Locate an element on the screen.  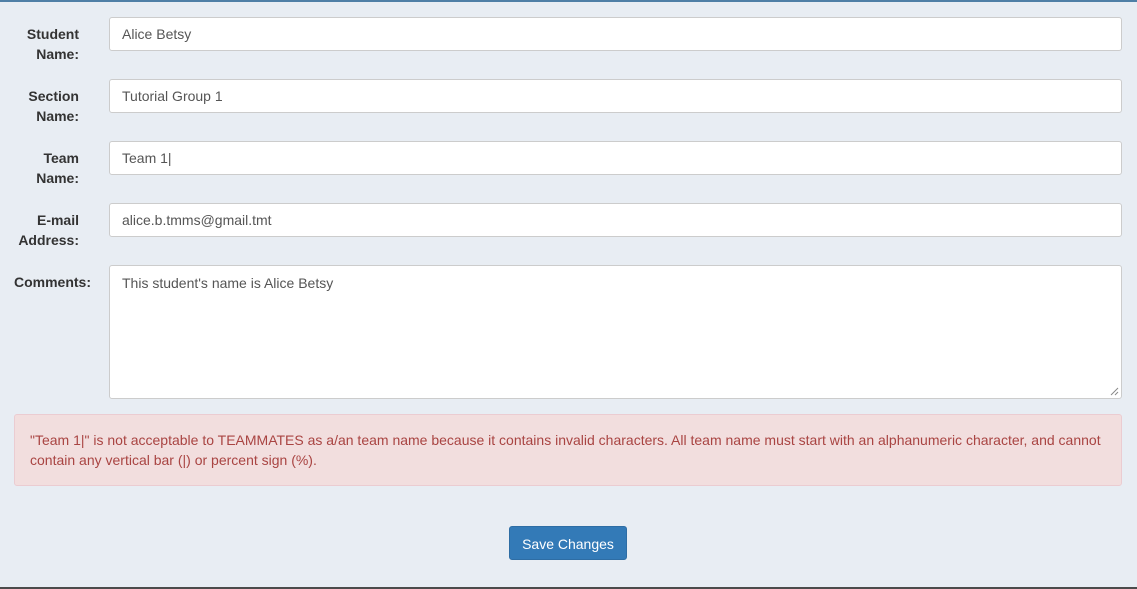
email-value: alice.b.tmms@gmail.tmt is located at coordinates (197, 220).